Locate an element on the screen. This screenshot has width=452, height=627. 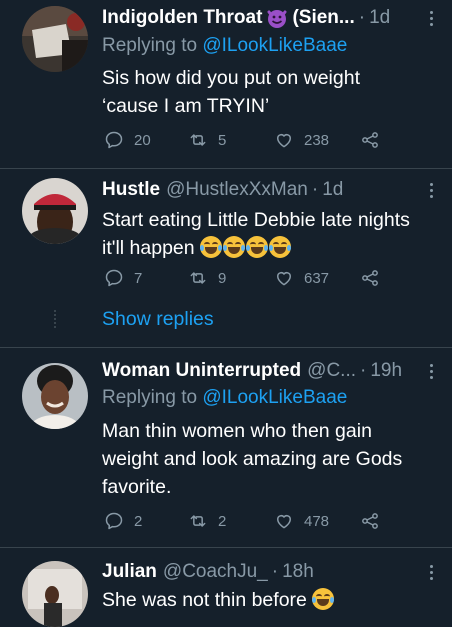
retweet-button: 5 is located at coordinates (207, 140).